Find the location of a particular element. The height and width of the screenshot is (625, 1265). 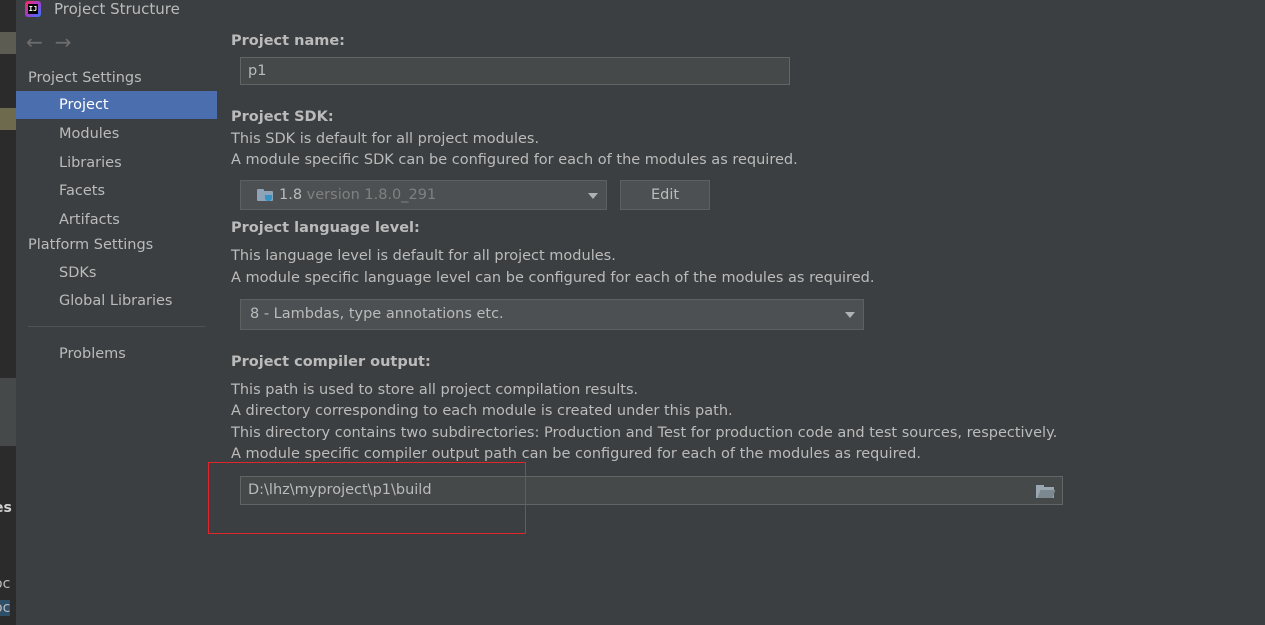

sidebar-divider is located at coordinates (117, 326).